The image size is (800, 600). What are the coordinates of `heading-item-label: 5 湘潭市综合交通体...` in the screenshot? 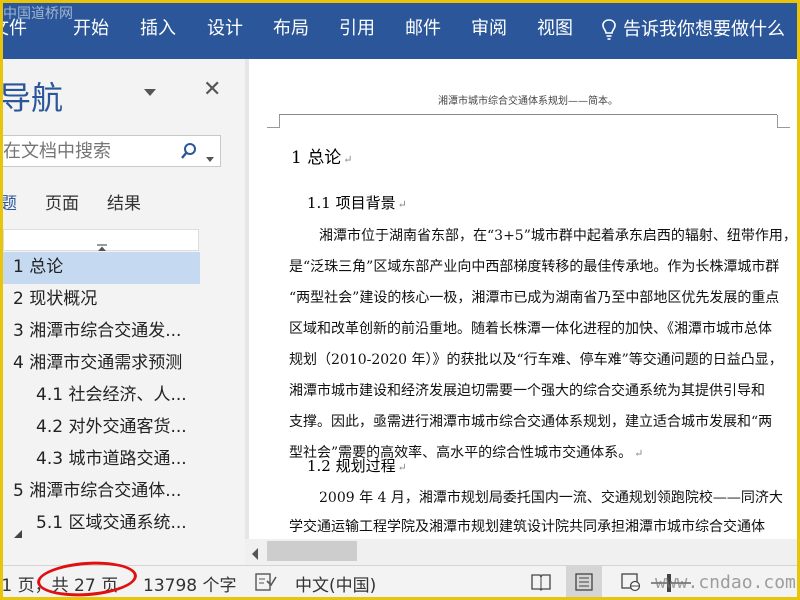 It's located at (97, 491).